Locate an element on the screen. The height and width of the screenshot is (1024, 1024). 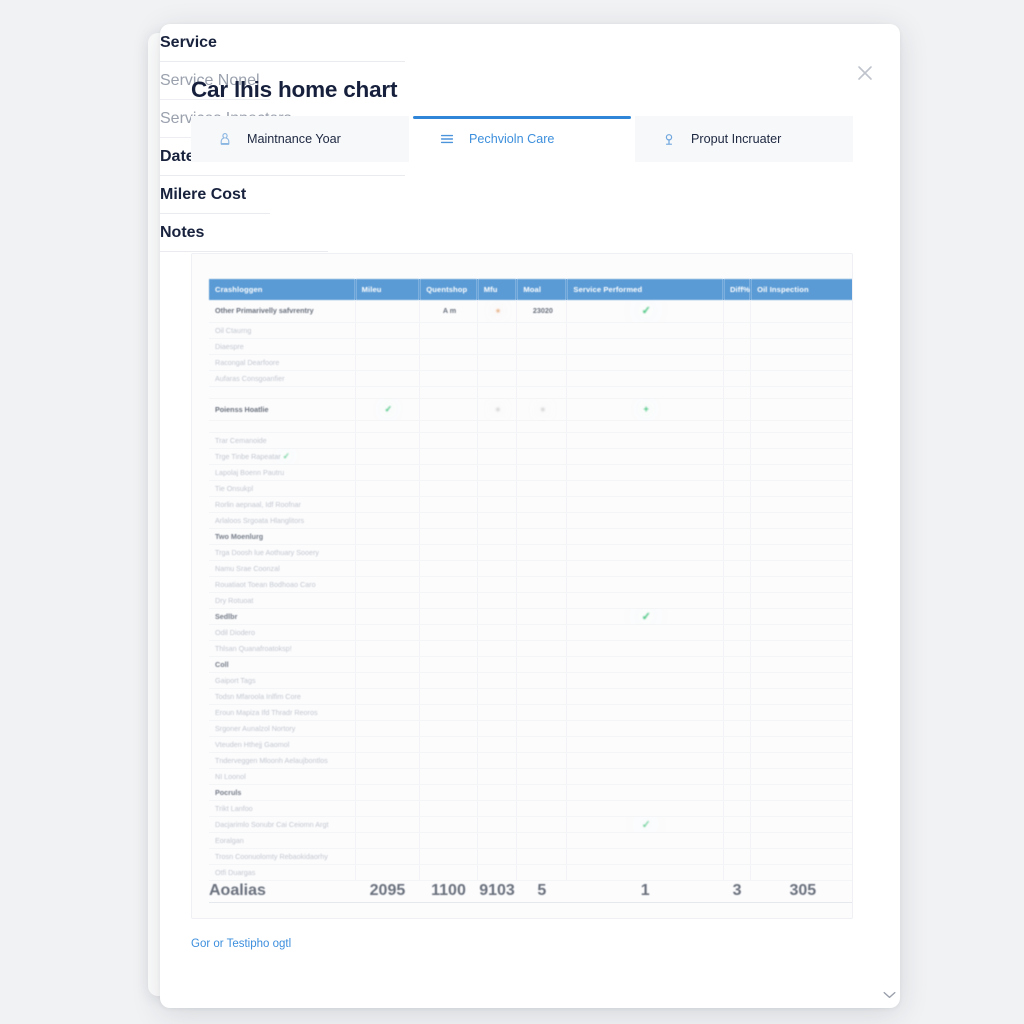
field-milere-cost: Milere Cost is located at coordinates (215, 195).